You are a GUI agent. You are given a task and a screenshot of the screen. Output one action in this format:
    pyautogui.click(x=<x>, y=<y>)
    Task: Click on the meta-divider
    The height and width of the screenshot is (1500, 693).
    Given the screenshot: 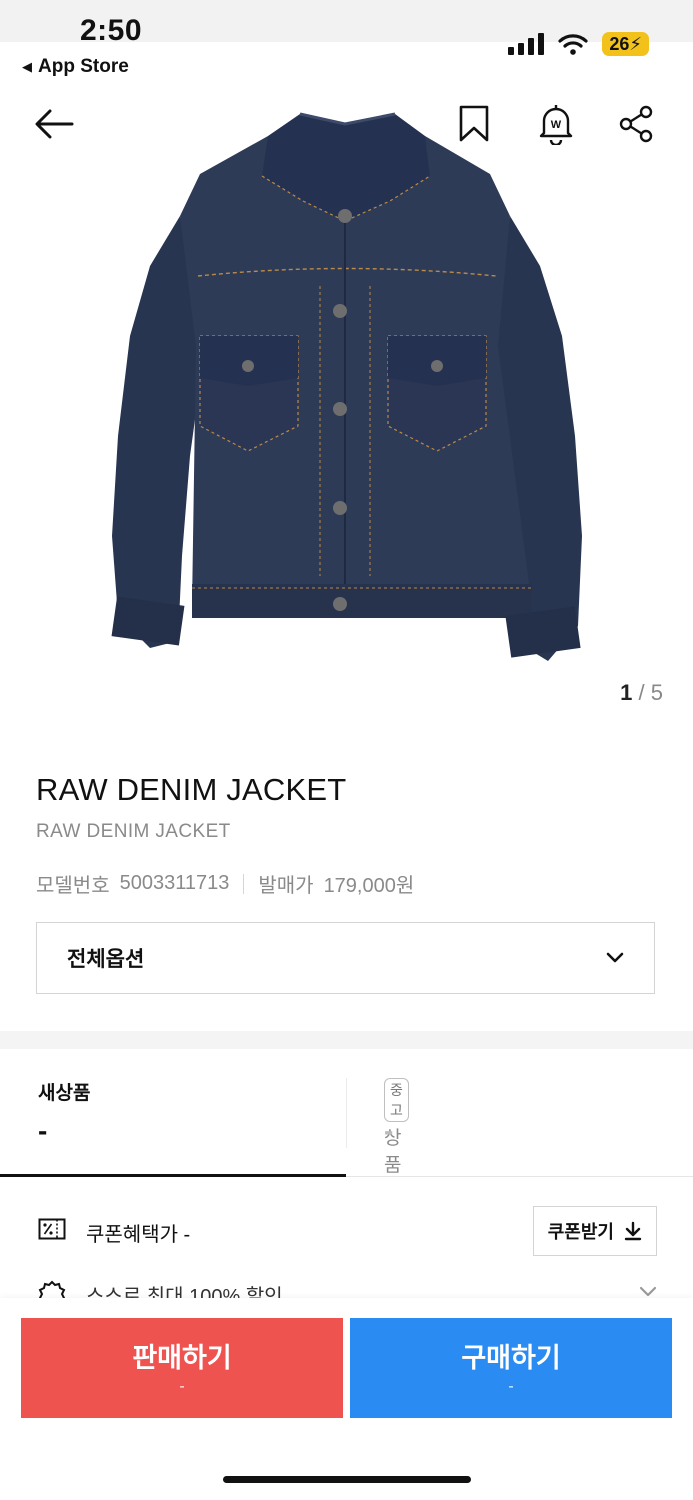 What is the action you would take?
    pyautogui.click(x=244, y=883)
    